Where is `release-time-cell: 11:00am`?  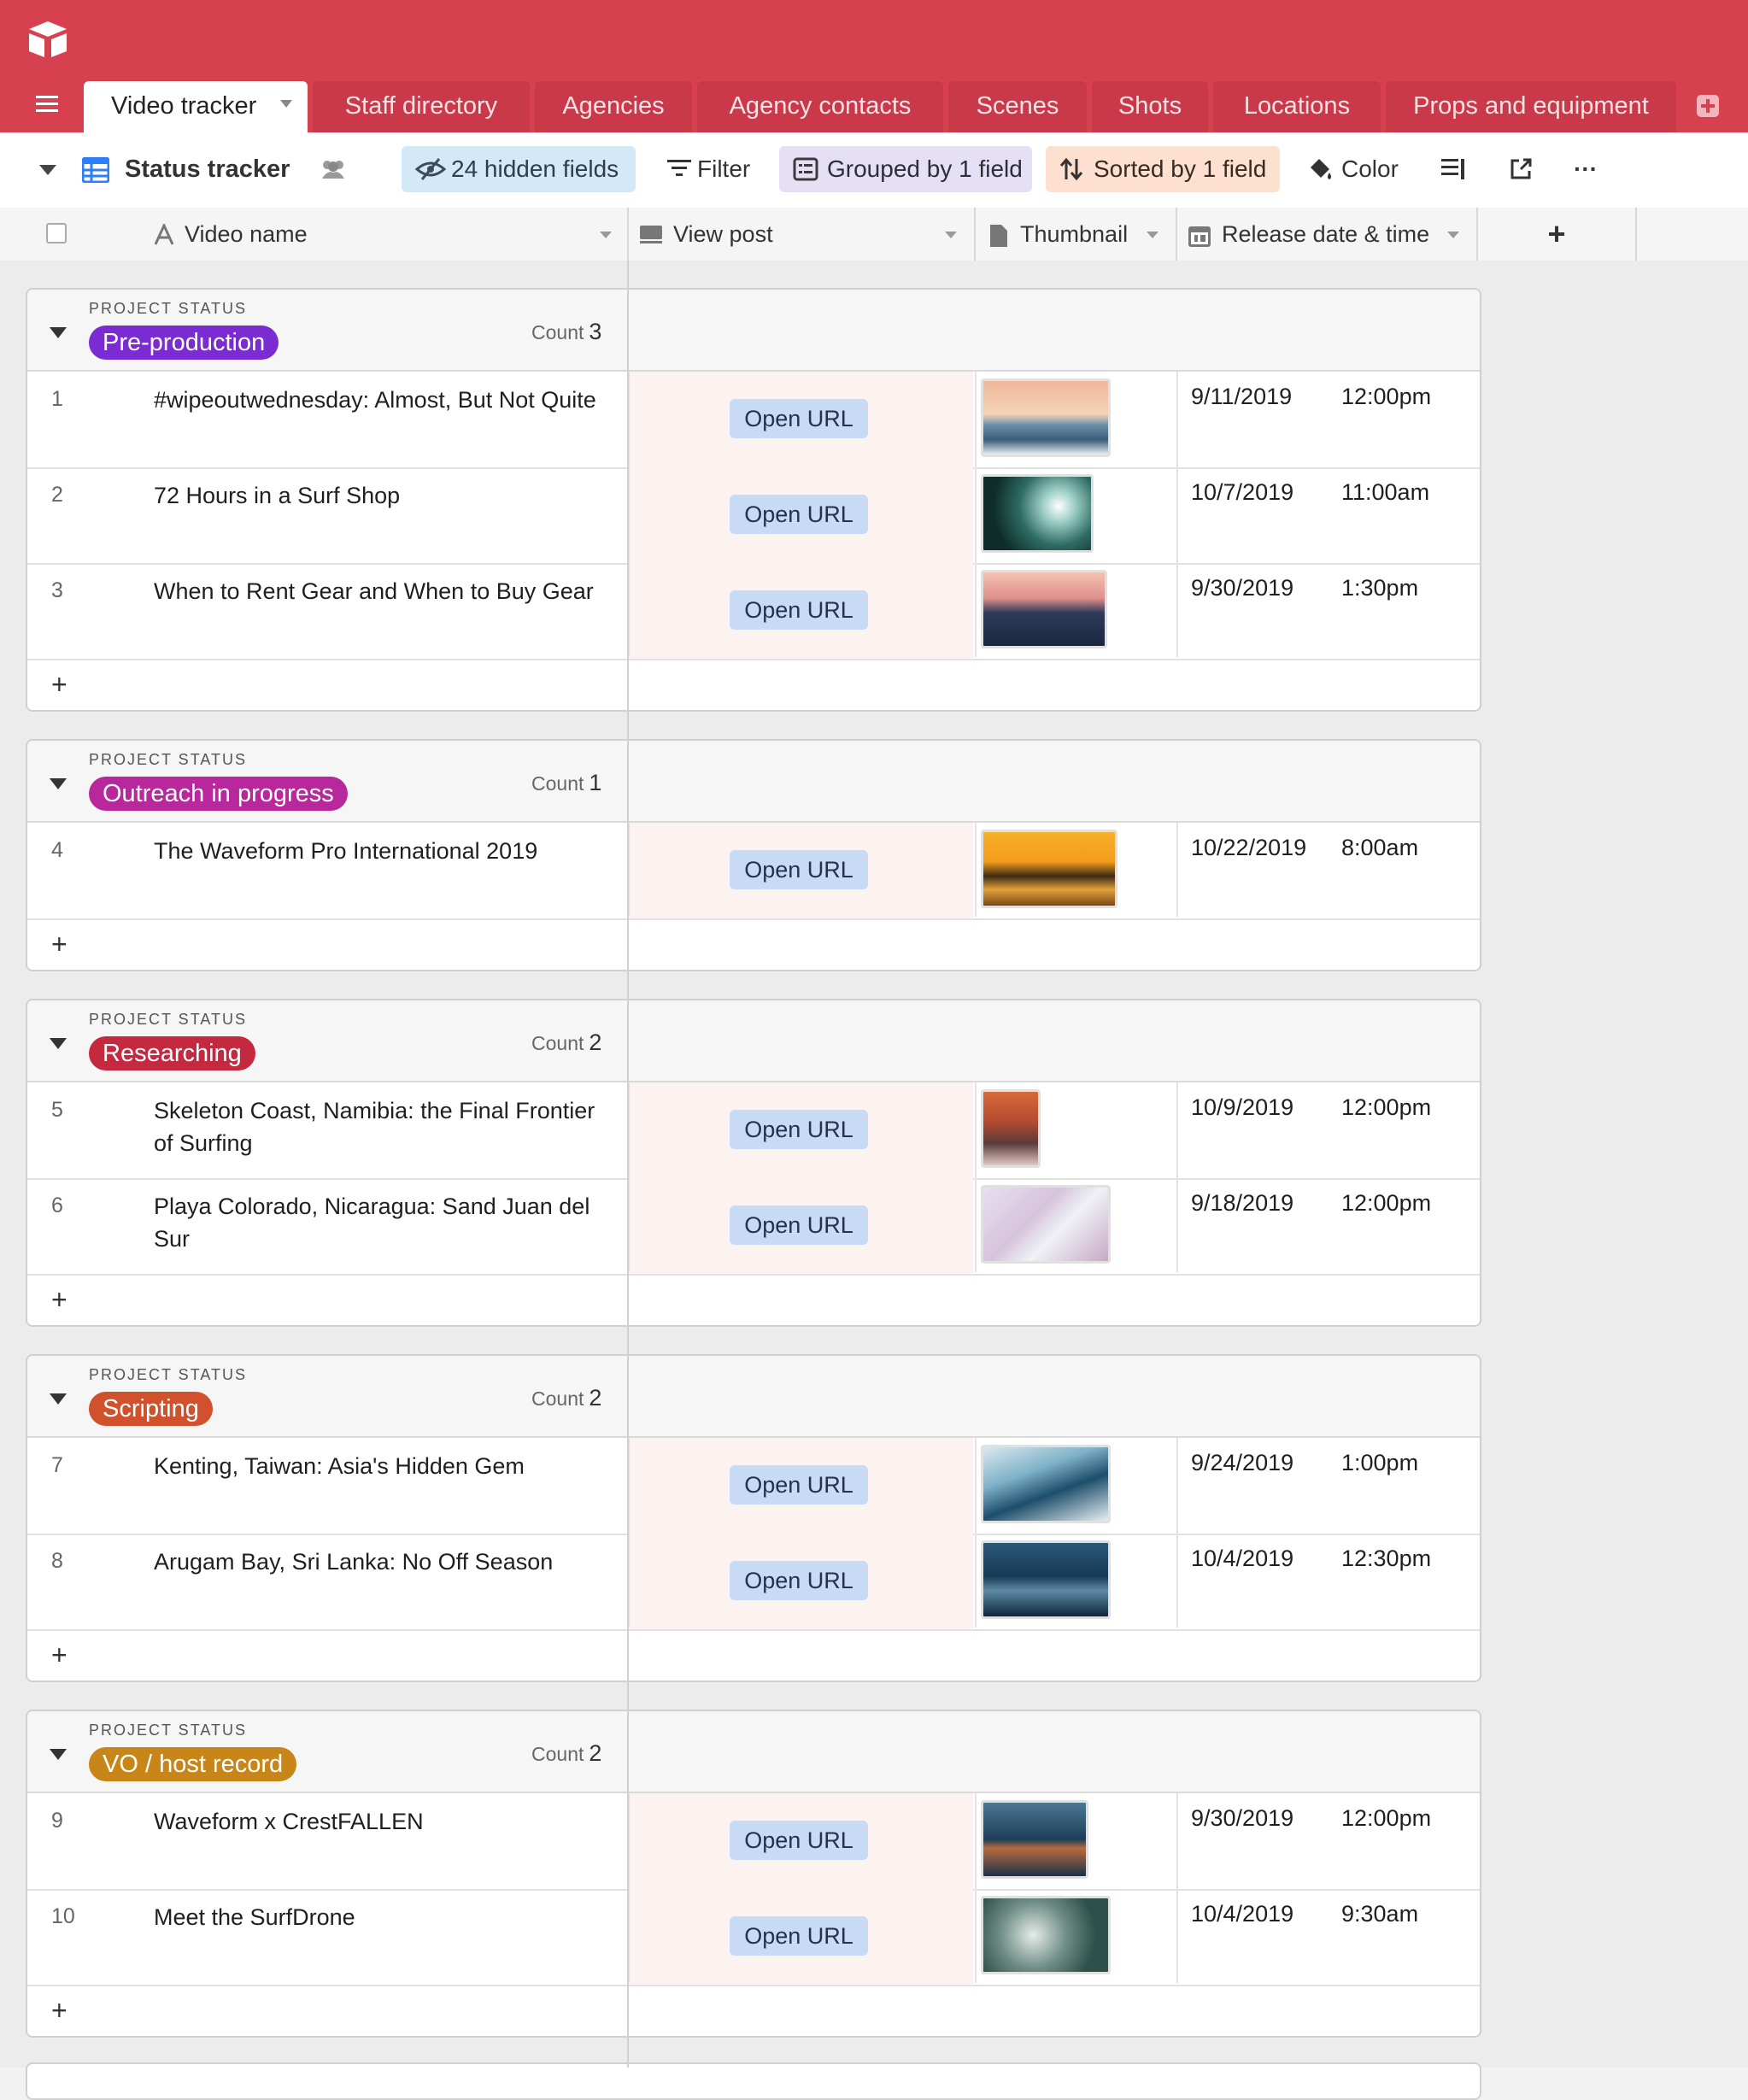
release-time-cell: 11:00am is located at coordinates (1385, 492).